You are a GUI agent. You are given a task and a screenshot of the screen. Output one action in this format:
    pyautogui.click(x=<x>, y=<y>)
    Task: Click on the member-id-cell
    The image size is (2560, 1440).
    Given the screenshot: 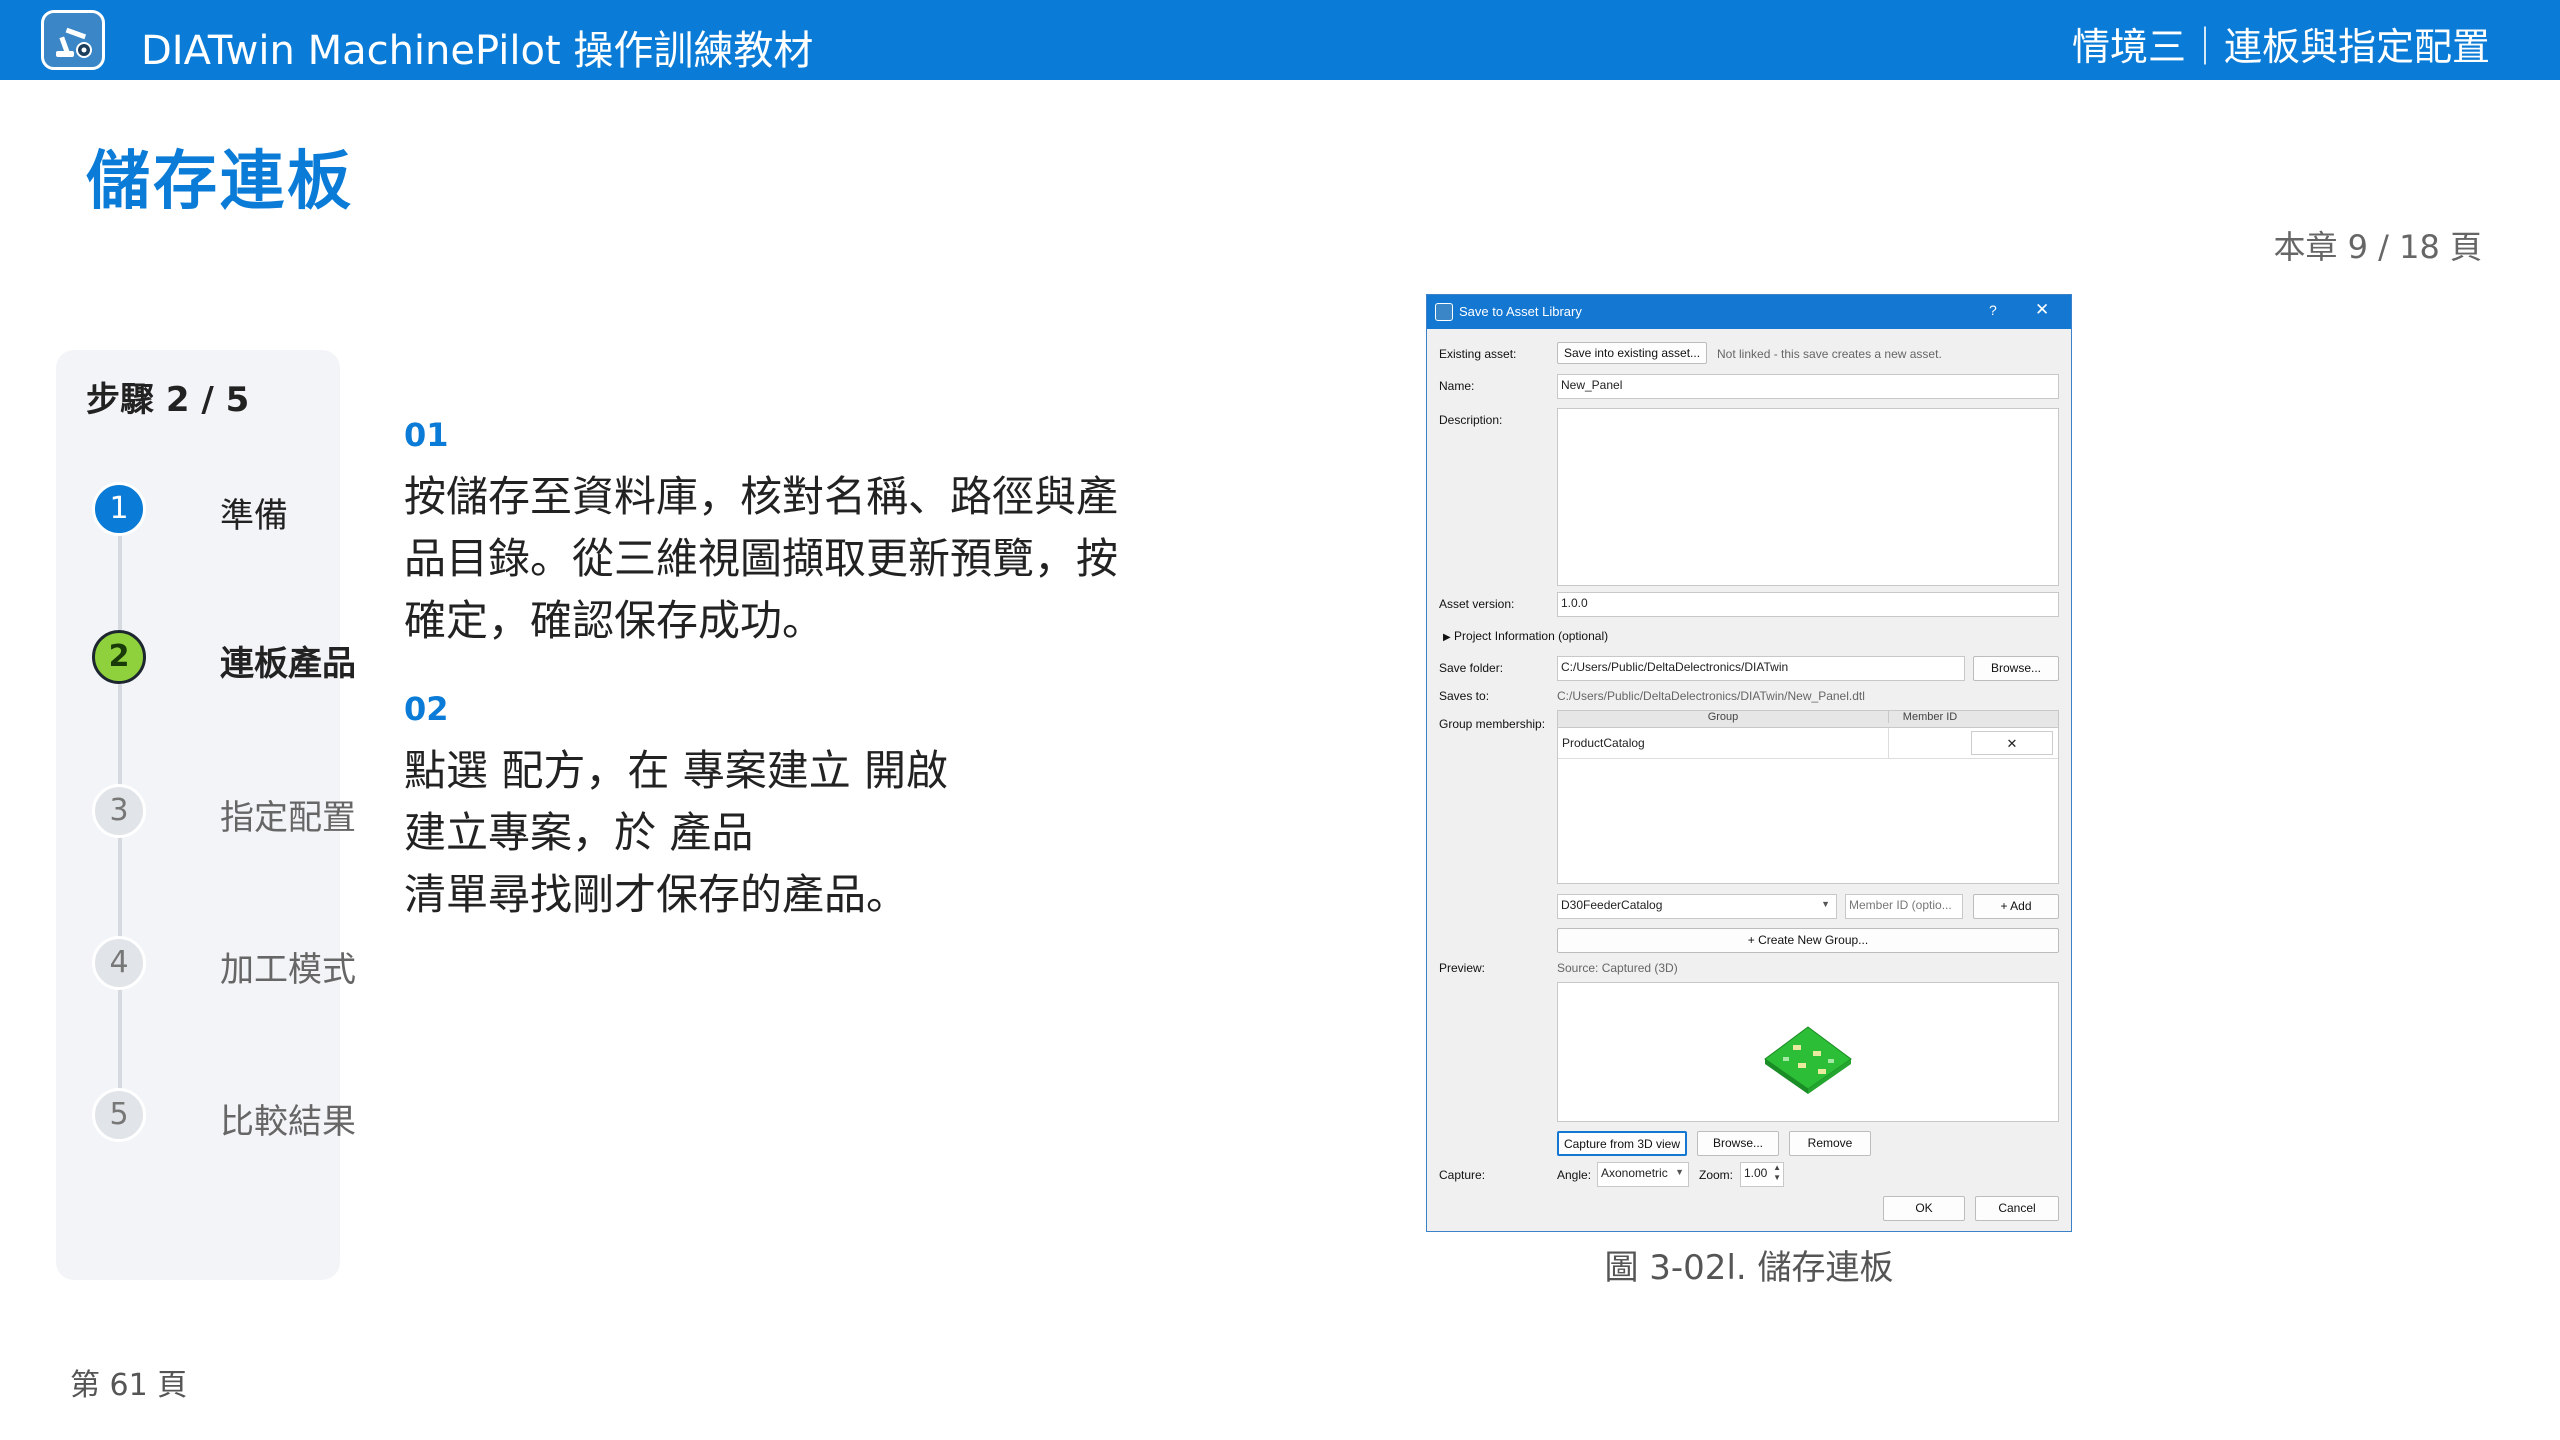 What is the action you would take?
    pyautogui.click(x=1929, y=743)
    